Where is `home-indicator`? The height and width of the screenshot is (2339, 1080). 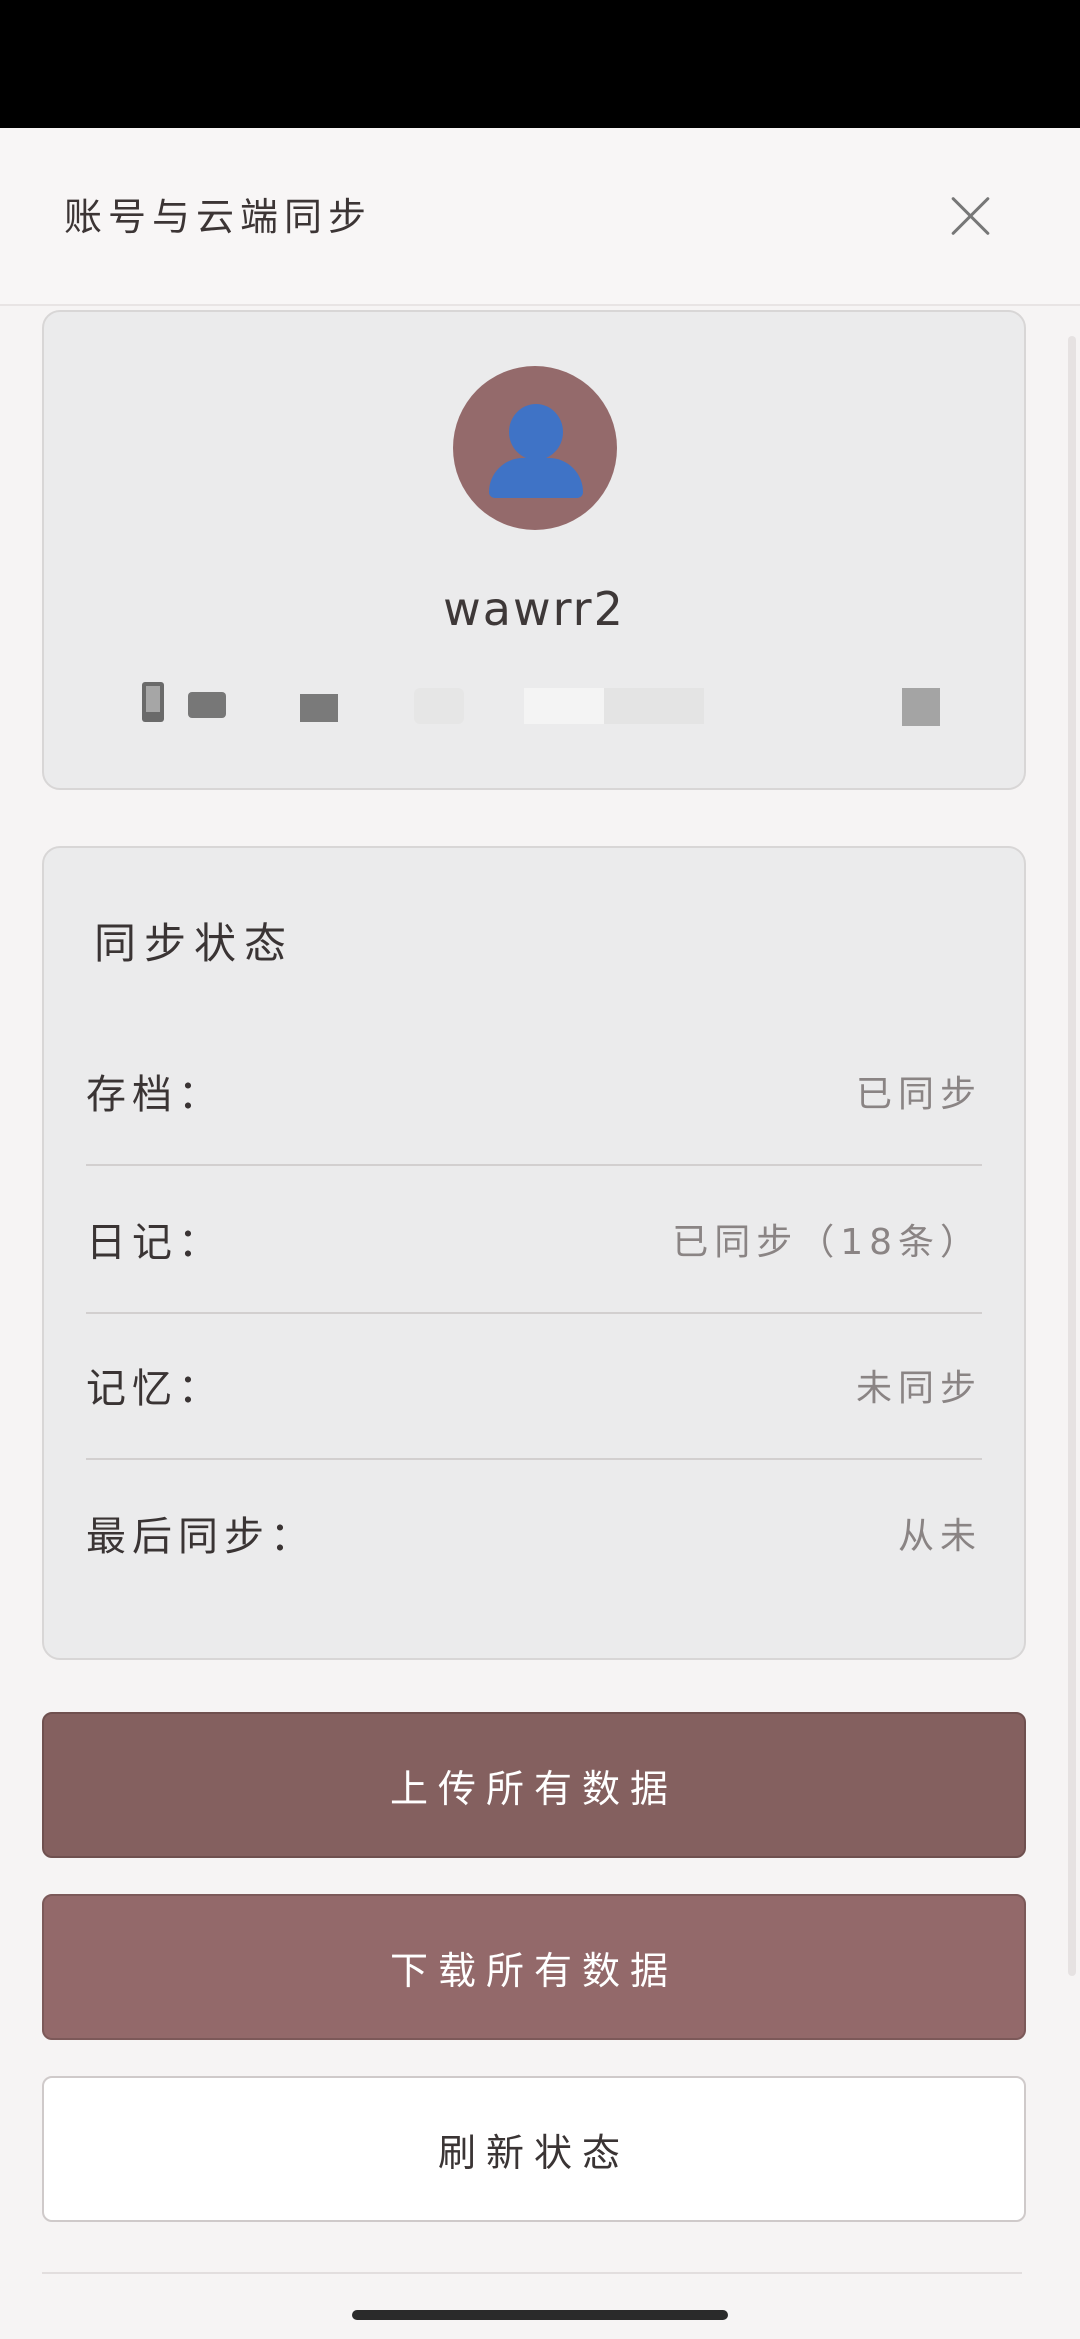 home-indicator is located at coordinates (540, 2315).